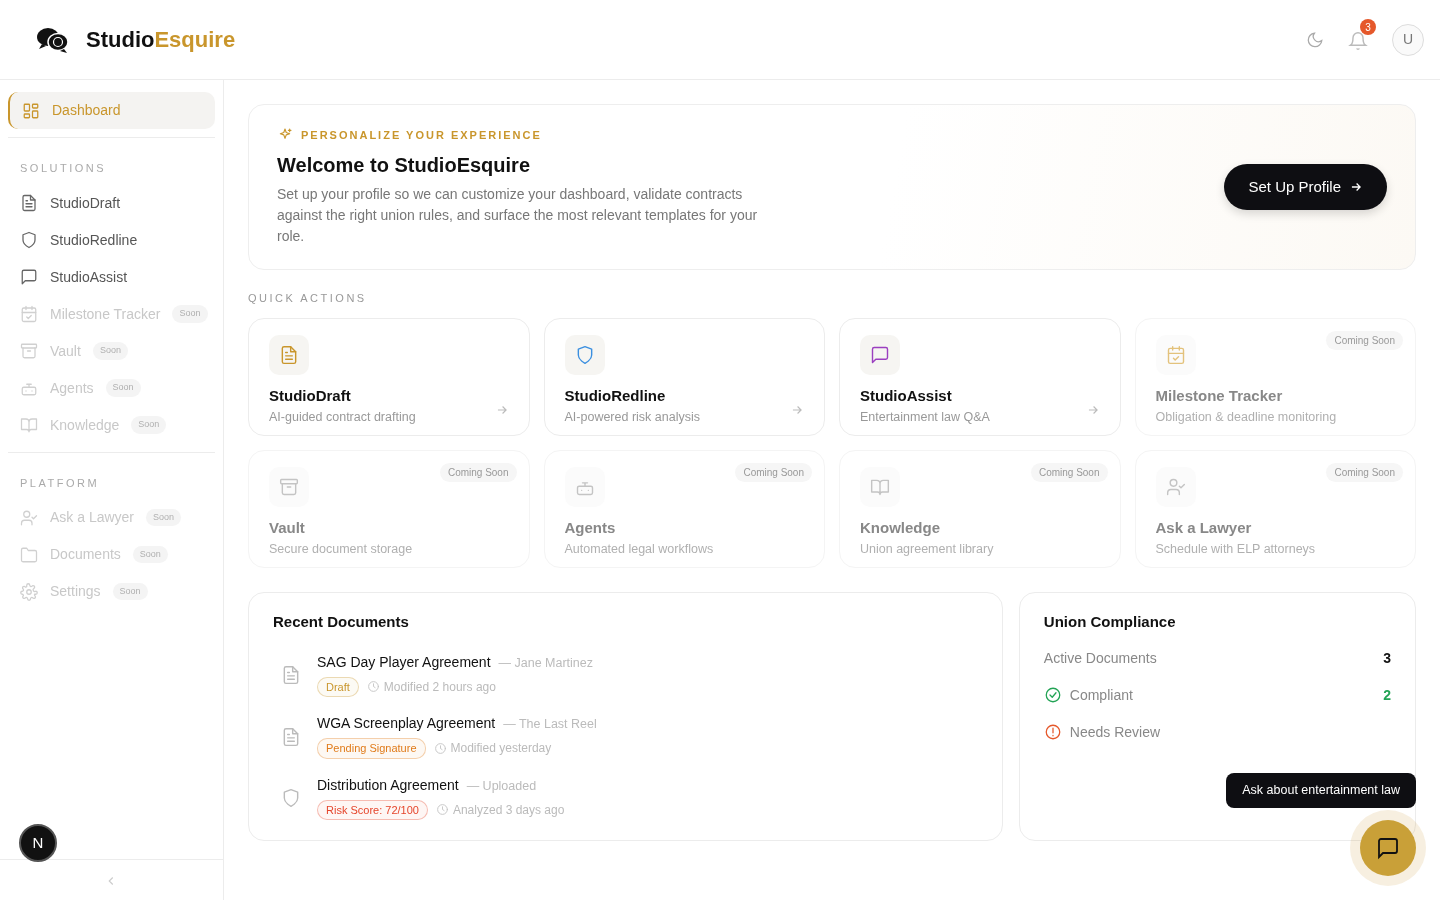  What do you see at coordinates (404, 165) in the screenshot?
I see `welcome-title: Welcome to StudioEsquire` at bounding box center [404, 165].